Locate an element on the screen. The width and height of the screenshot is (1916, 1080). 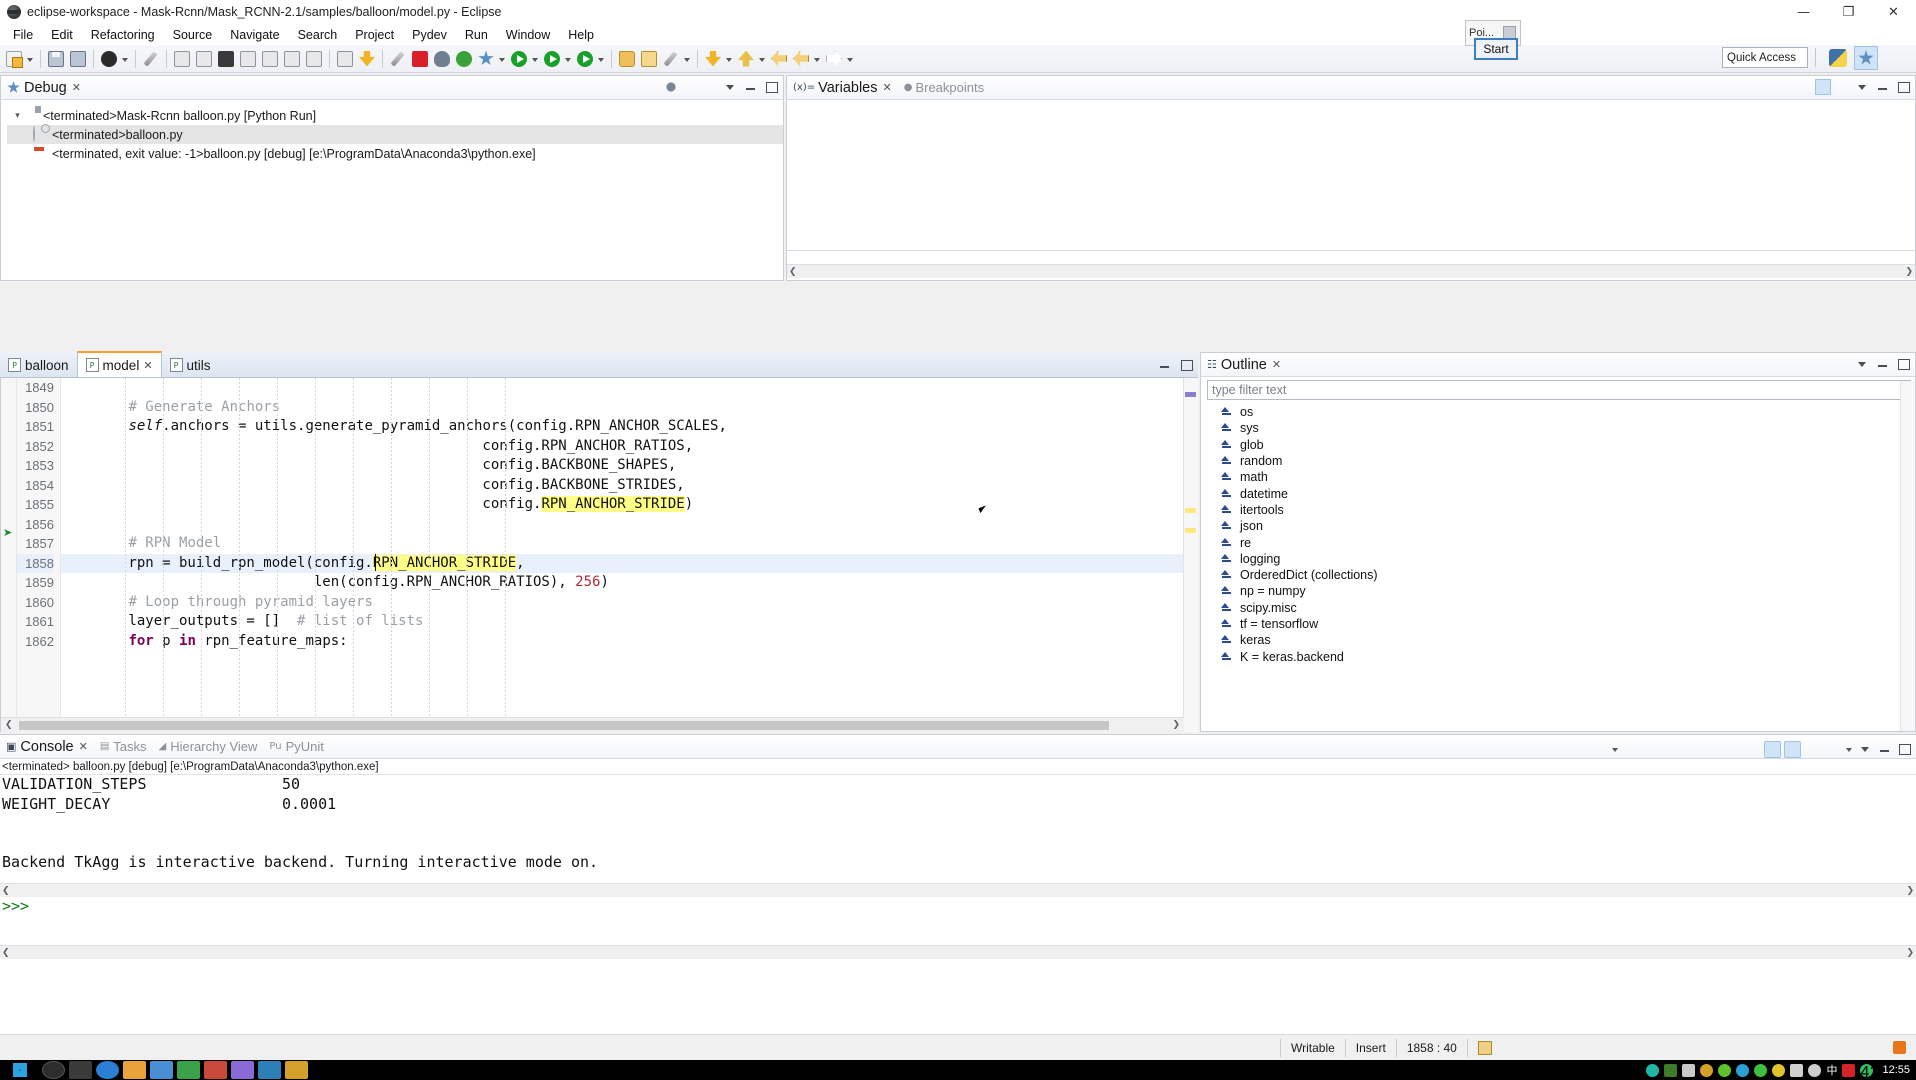
pin-view-icon is located at coordinates (691, 87).